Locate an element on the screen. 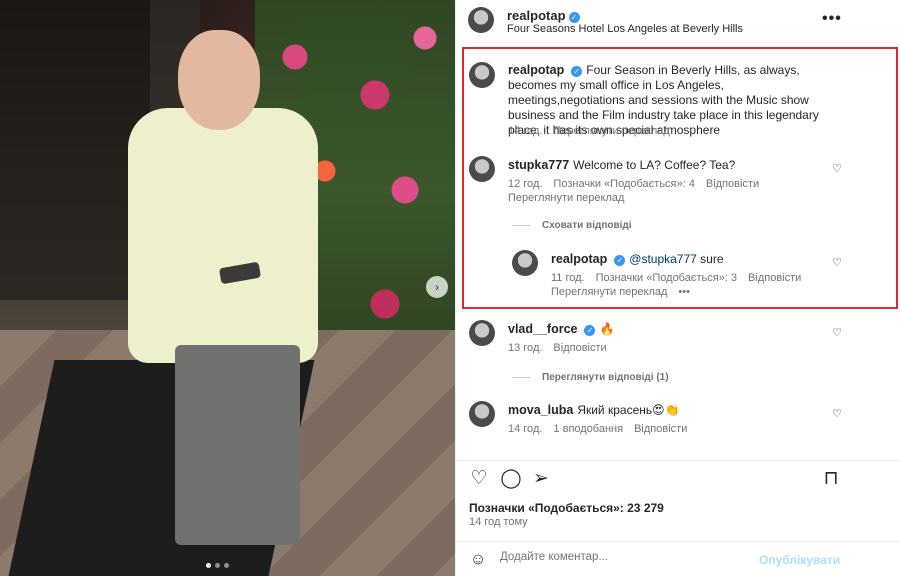  comment-text-block: mova_luba Який красень😍👏 is located at coordinates (668, 410).